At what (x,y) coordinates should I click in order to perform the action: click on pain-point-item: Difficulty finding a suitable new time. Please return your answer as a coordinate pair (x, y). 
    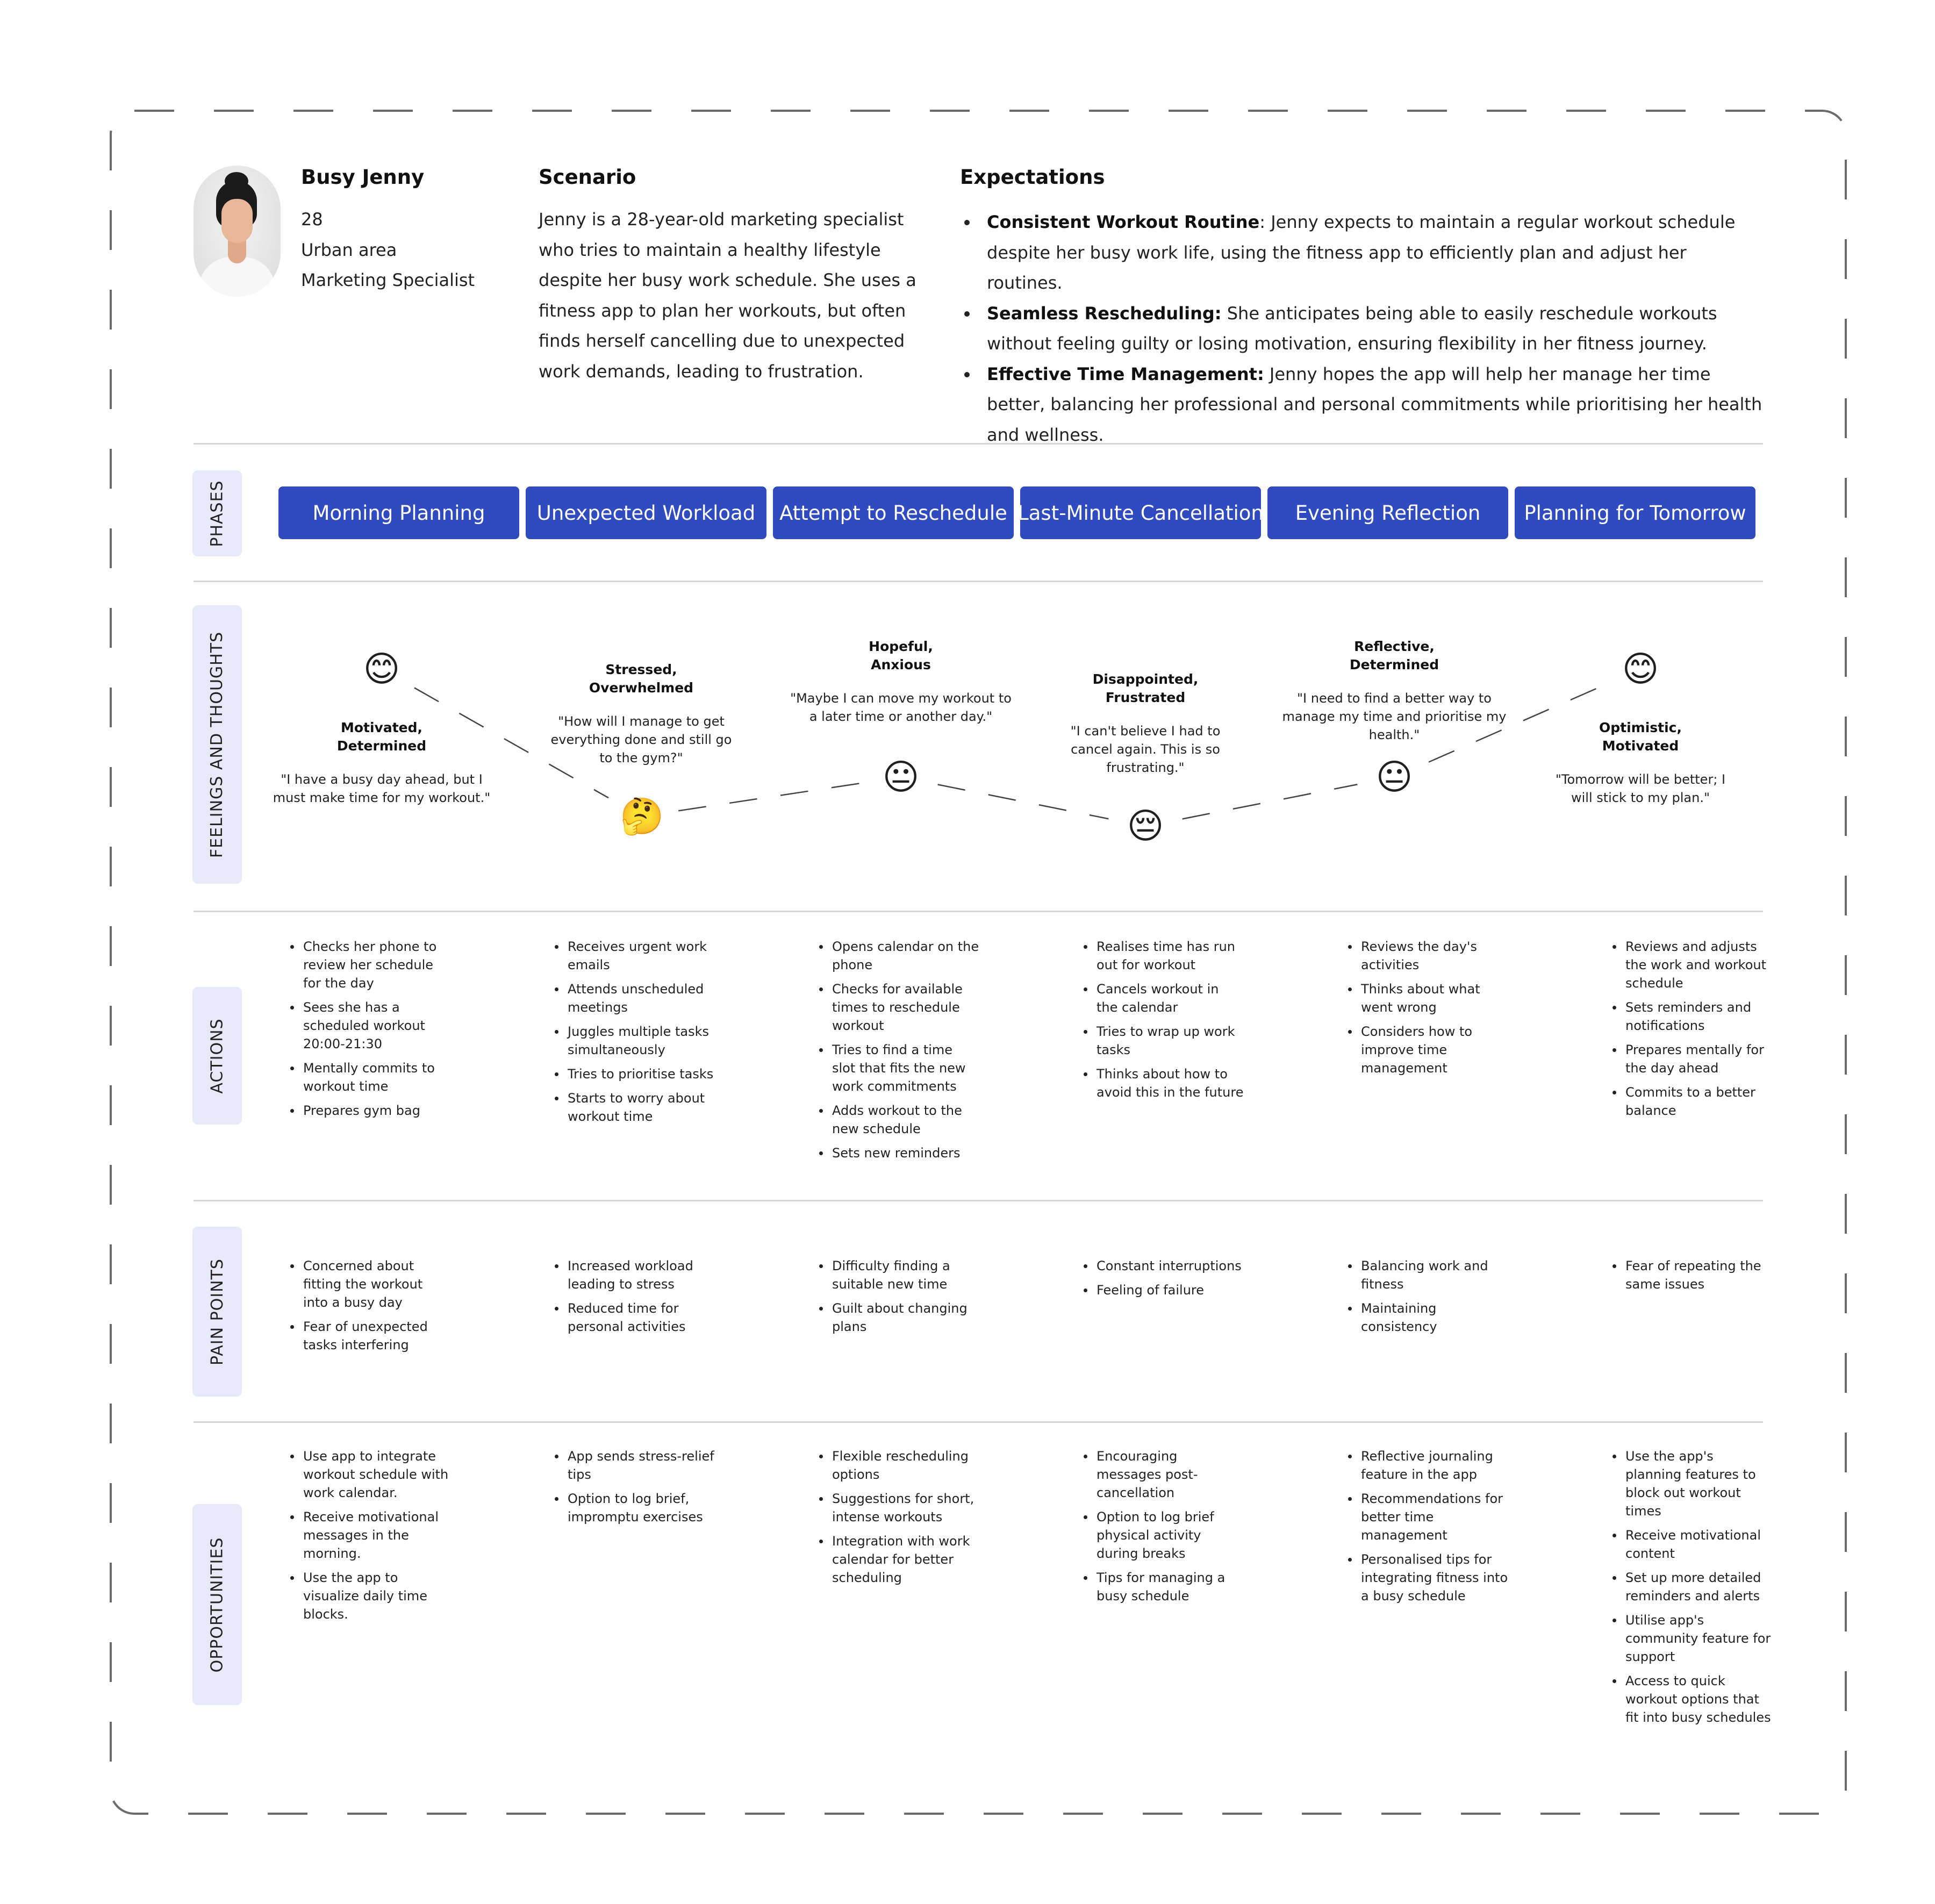
    Looking at the image, I should click on (898, 1275).